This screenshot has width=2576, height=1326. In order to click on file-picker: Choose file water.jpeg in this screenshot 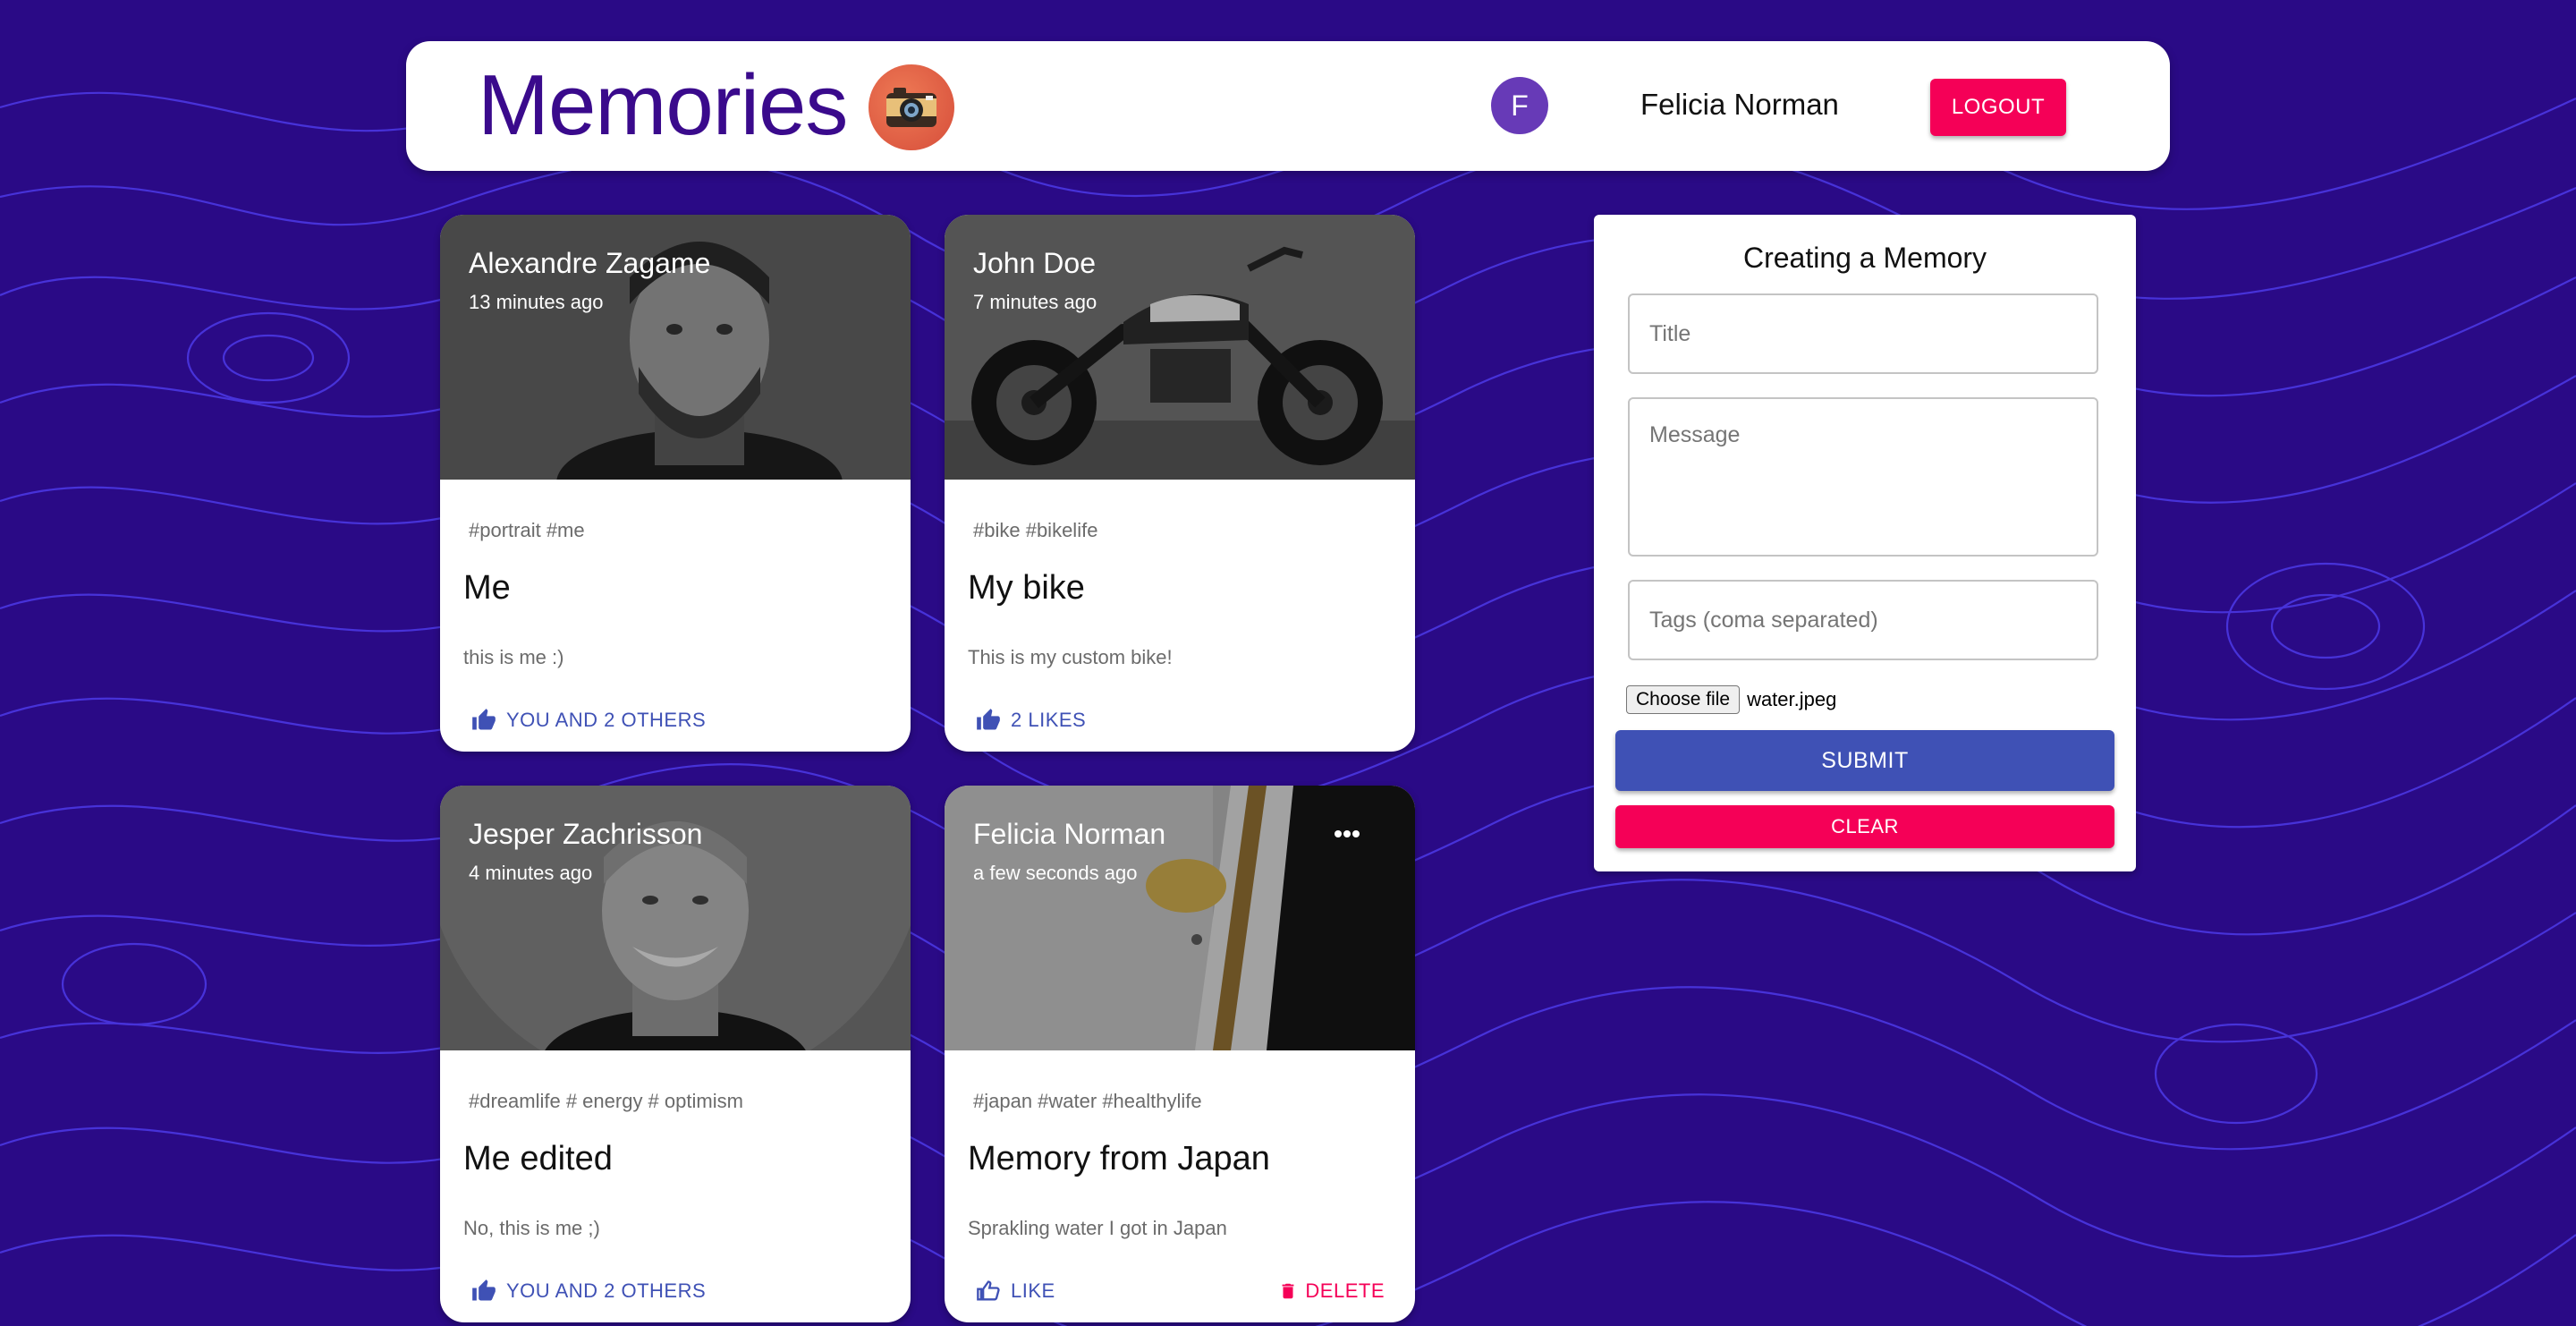, I will do `click(1731, 700)`.